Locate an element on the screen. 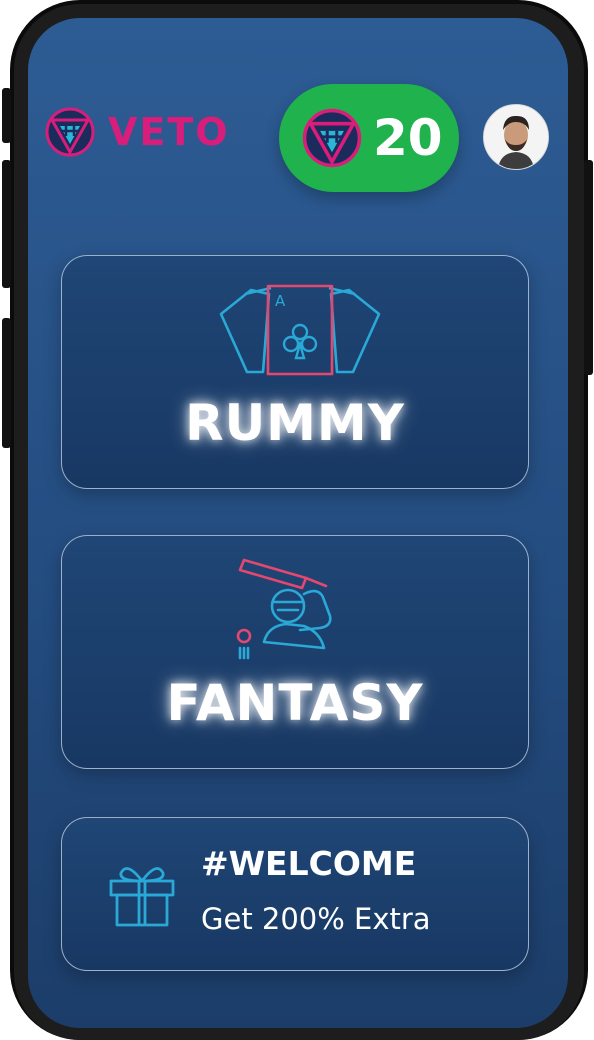 The width and height of the screenshot is (594, 1040). avatar-portrait is located at coordinates (516, 137).